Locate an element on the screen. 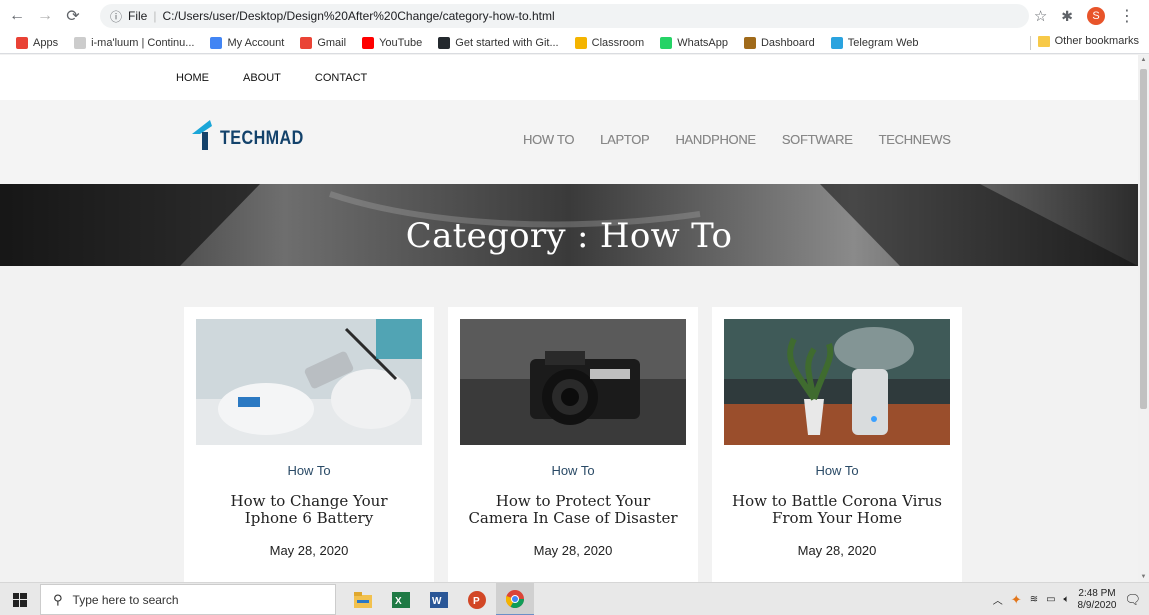 This screenshot has height=615, width=1149. chrome-icon is located at coordinates (515, 598).